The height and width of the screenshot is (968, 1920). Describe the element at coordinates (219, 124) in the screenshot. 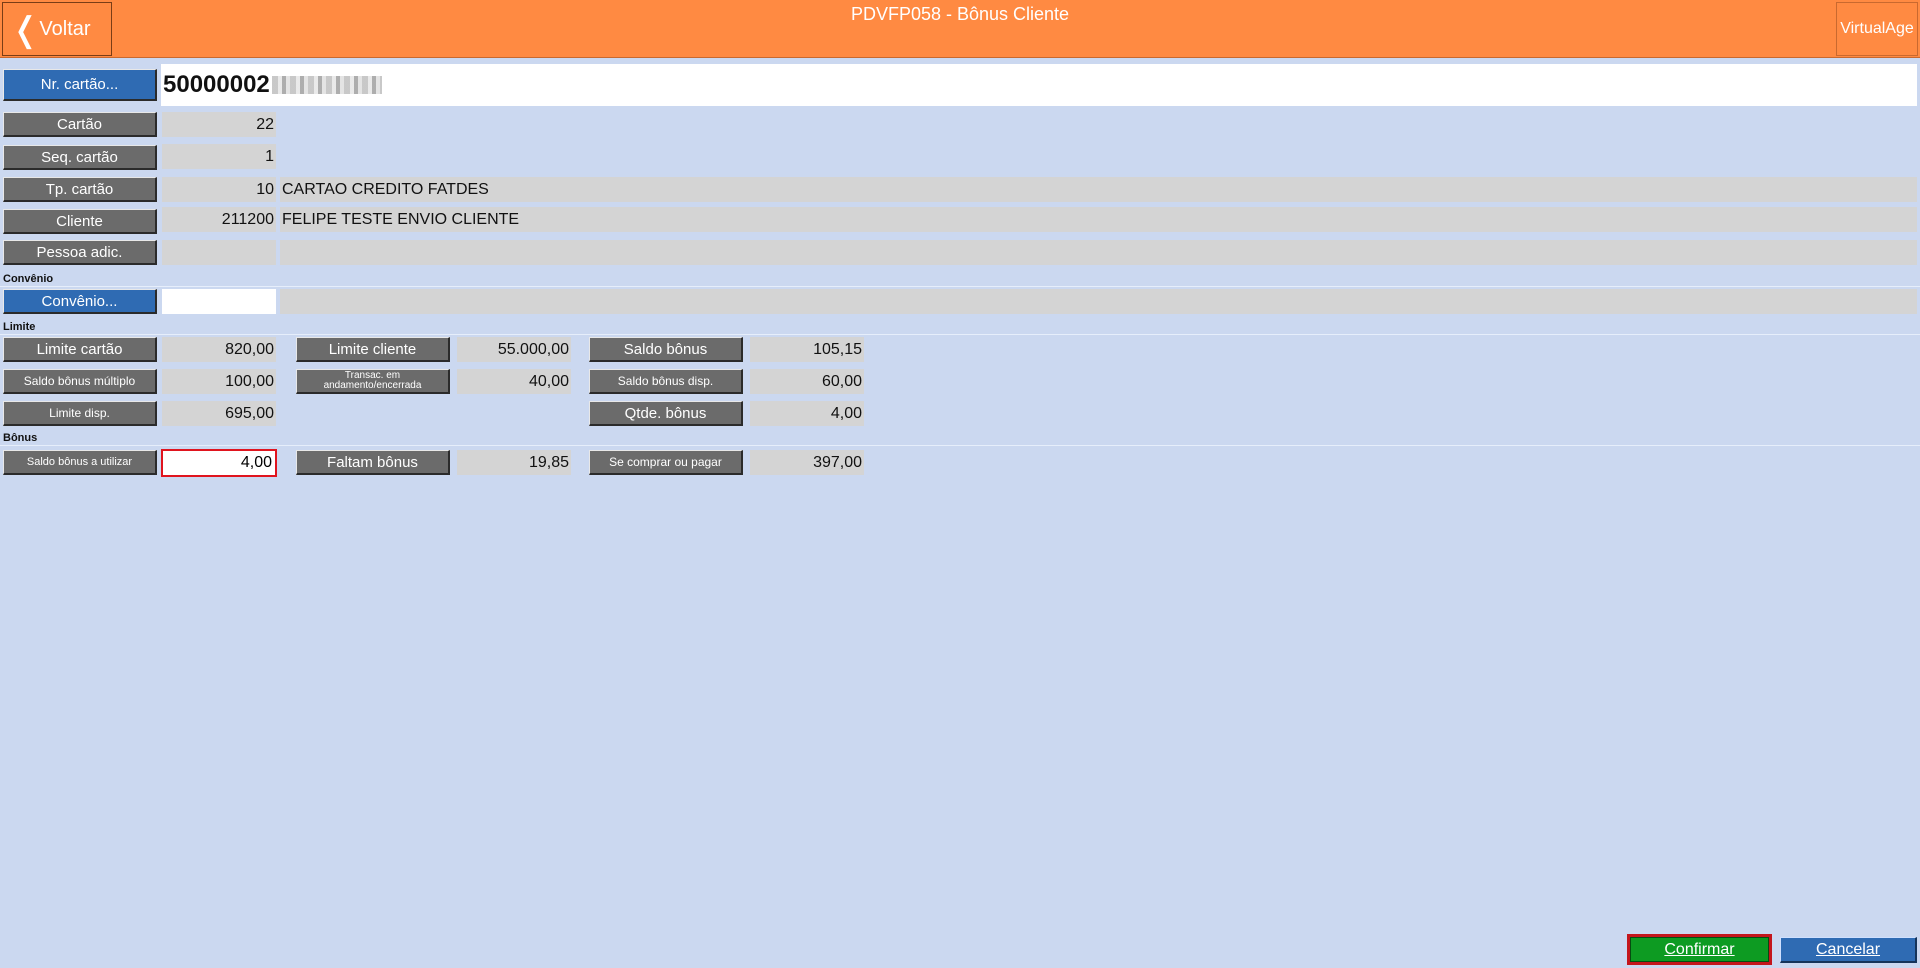

I see `cartao-value: 22` at that location.